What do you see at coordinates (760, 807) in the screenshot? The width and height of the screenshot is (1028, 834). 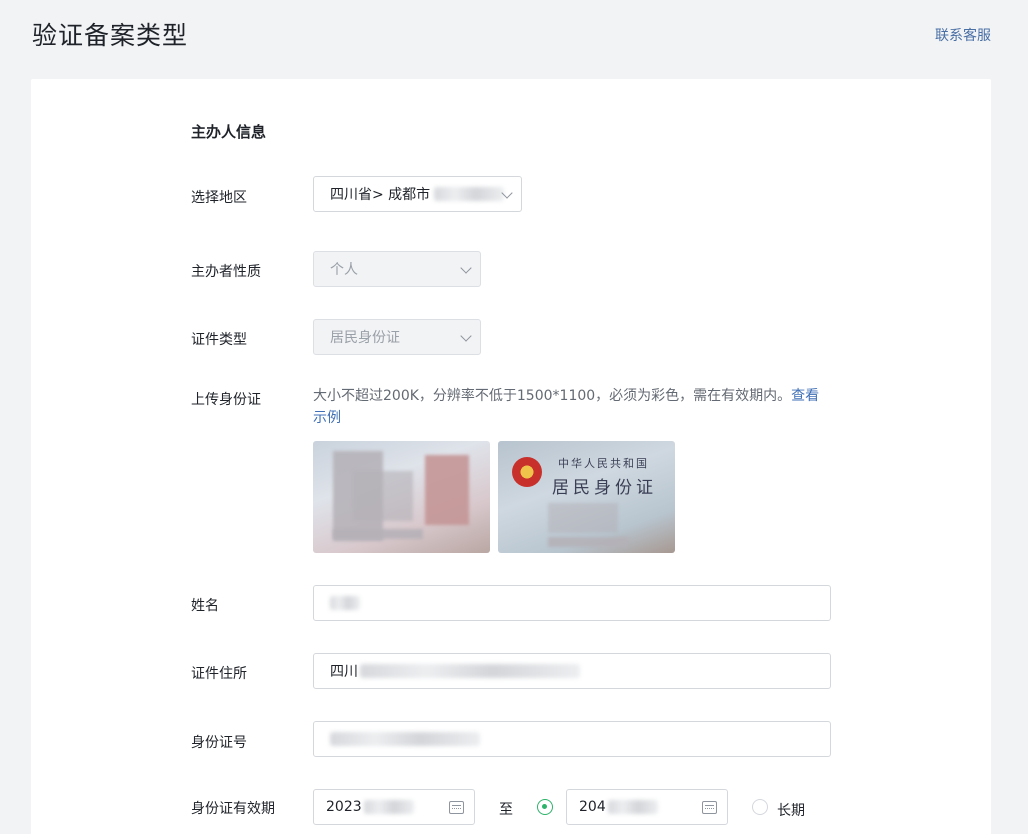 I see `long-term-radio` at bounding box center [760, 807].